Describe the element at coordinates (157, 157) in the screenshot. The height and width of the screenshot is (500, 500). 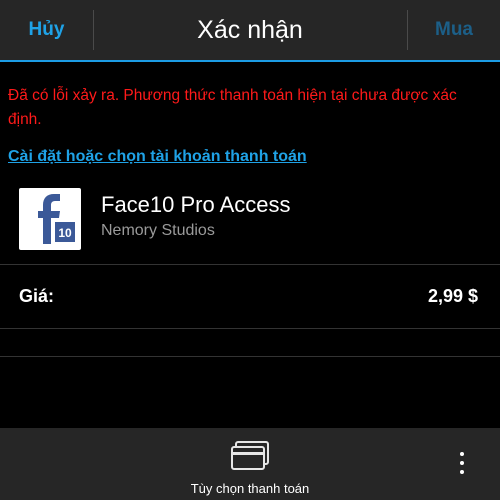
I see `setup-payment-account-link: Cài đặt hoặc chọn tài khoản thanh toán` at that location.